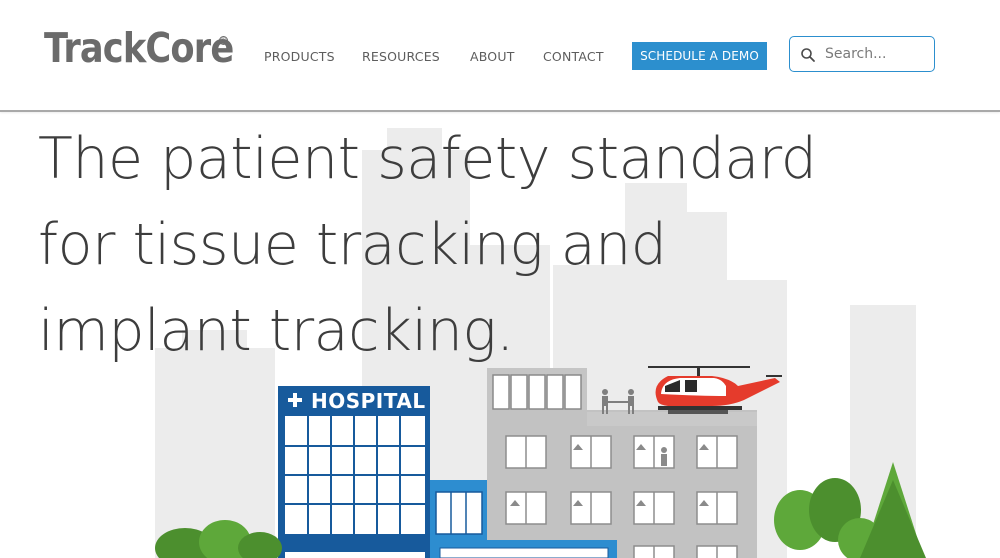 This screenshot has height=558, width=1000. What do you see at coordinates (368, 401) in the screenshot?
I see `hospital-sign: HOSPITAL` at bounding box center [368, 401].